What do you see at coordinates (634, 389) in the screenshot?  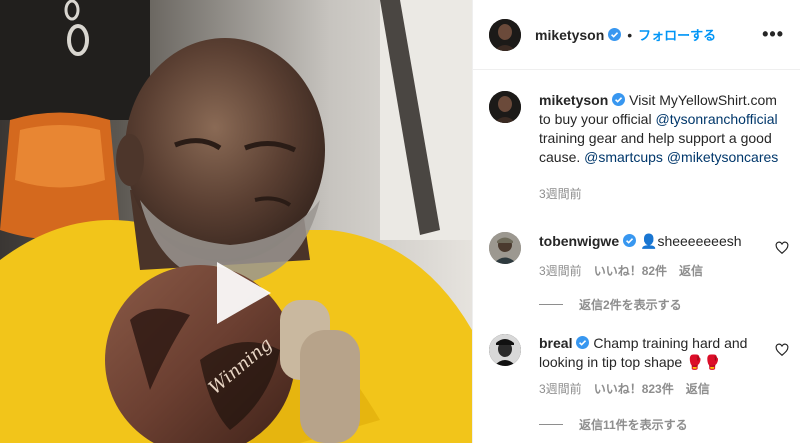 I see `comment-likes-count: いいね！823件` at bounding box center [634, 389].